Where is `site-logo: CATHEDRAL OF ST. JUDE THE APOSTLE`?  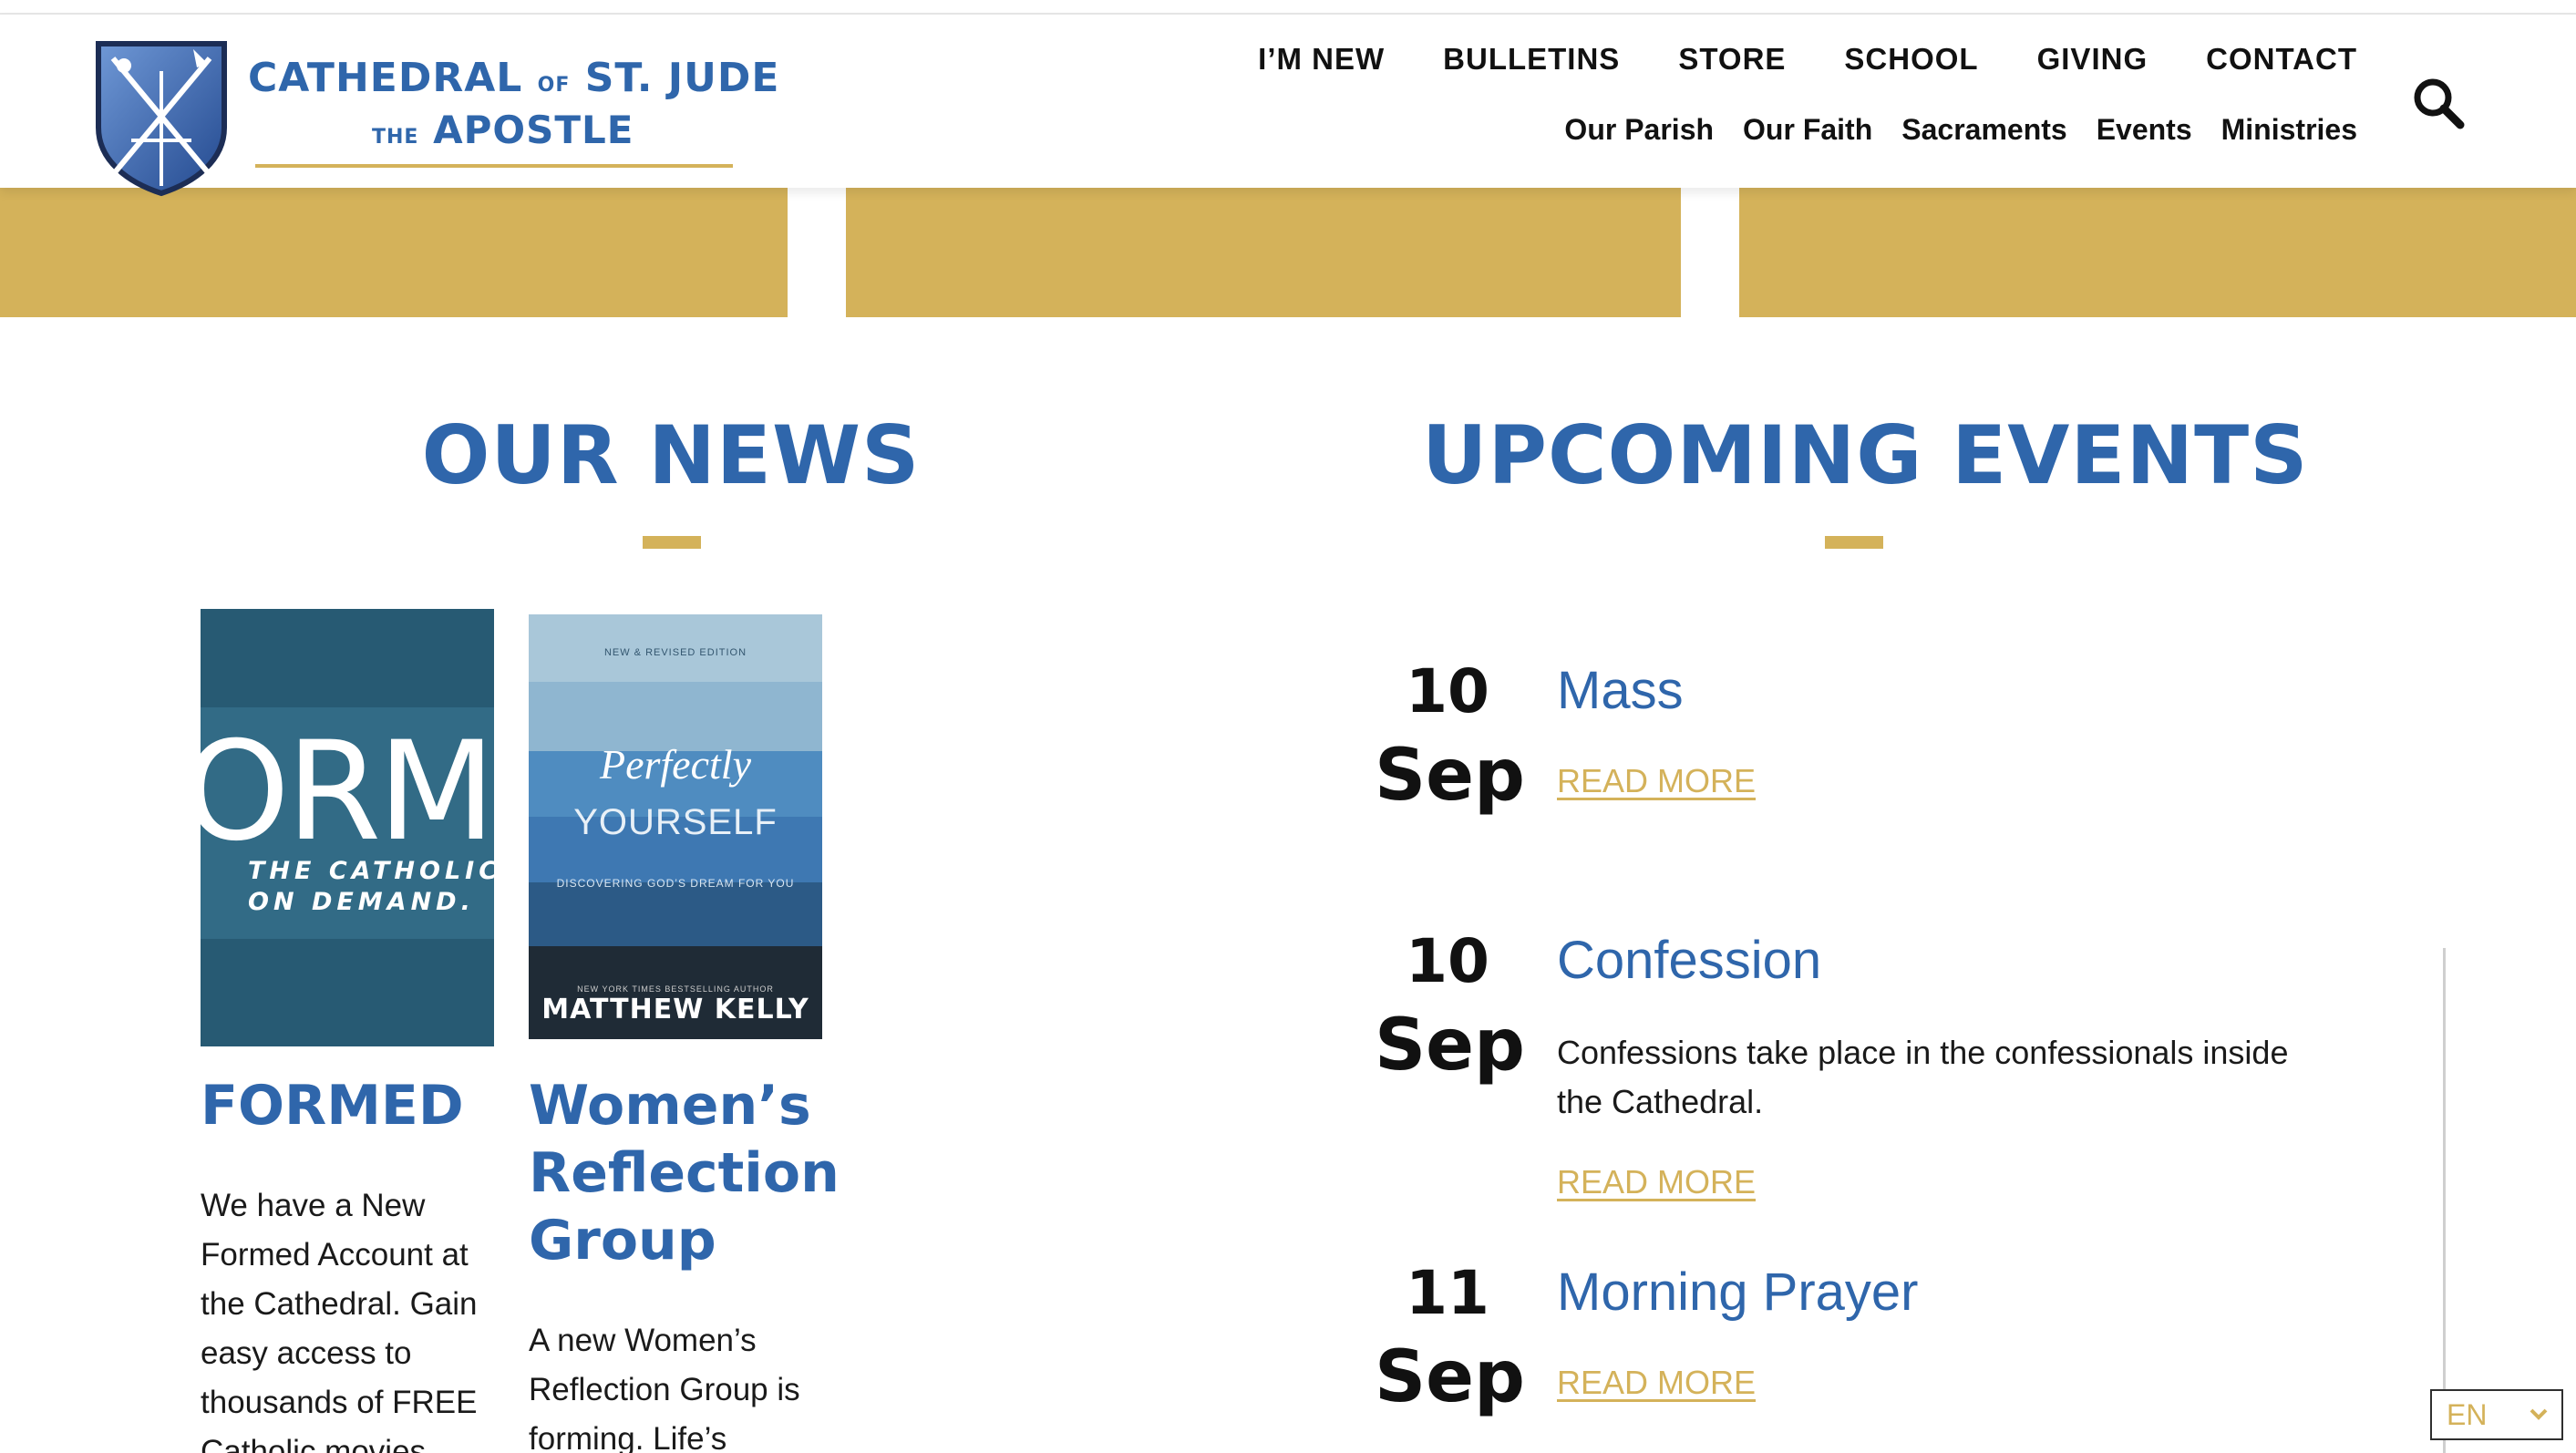
site-logo: CATHEDRAL OF ST. JUDE THE APOSTLE is located at coordinates (436, 112).